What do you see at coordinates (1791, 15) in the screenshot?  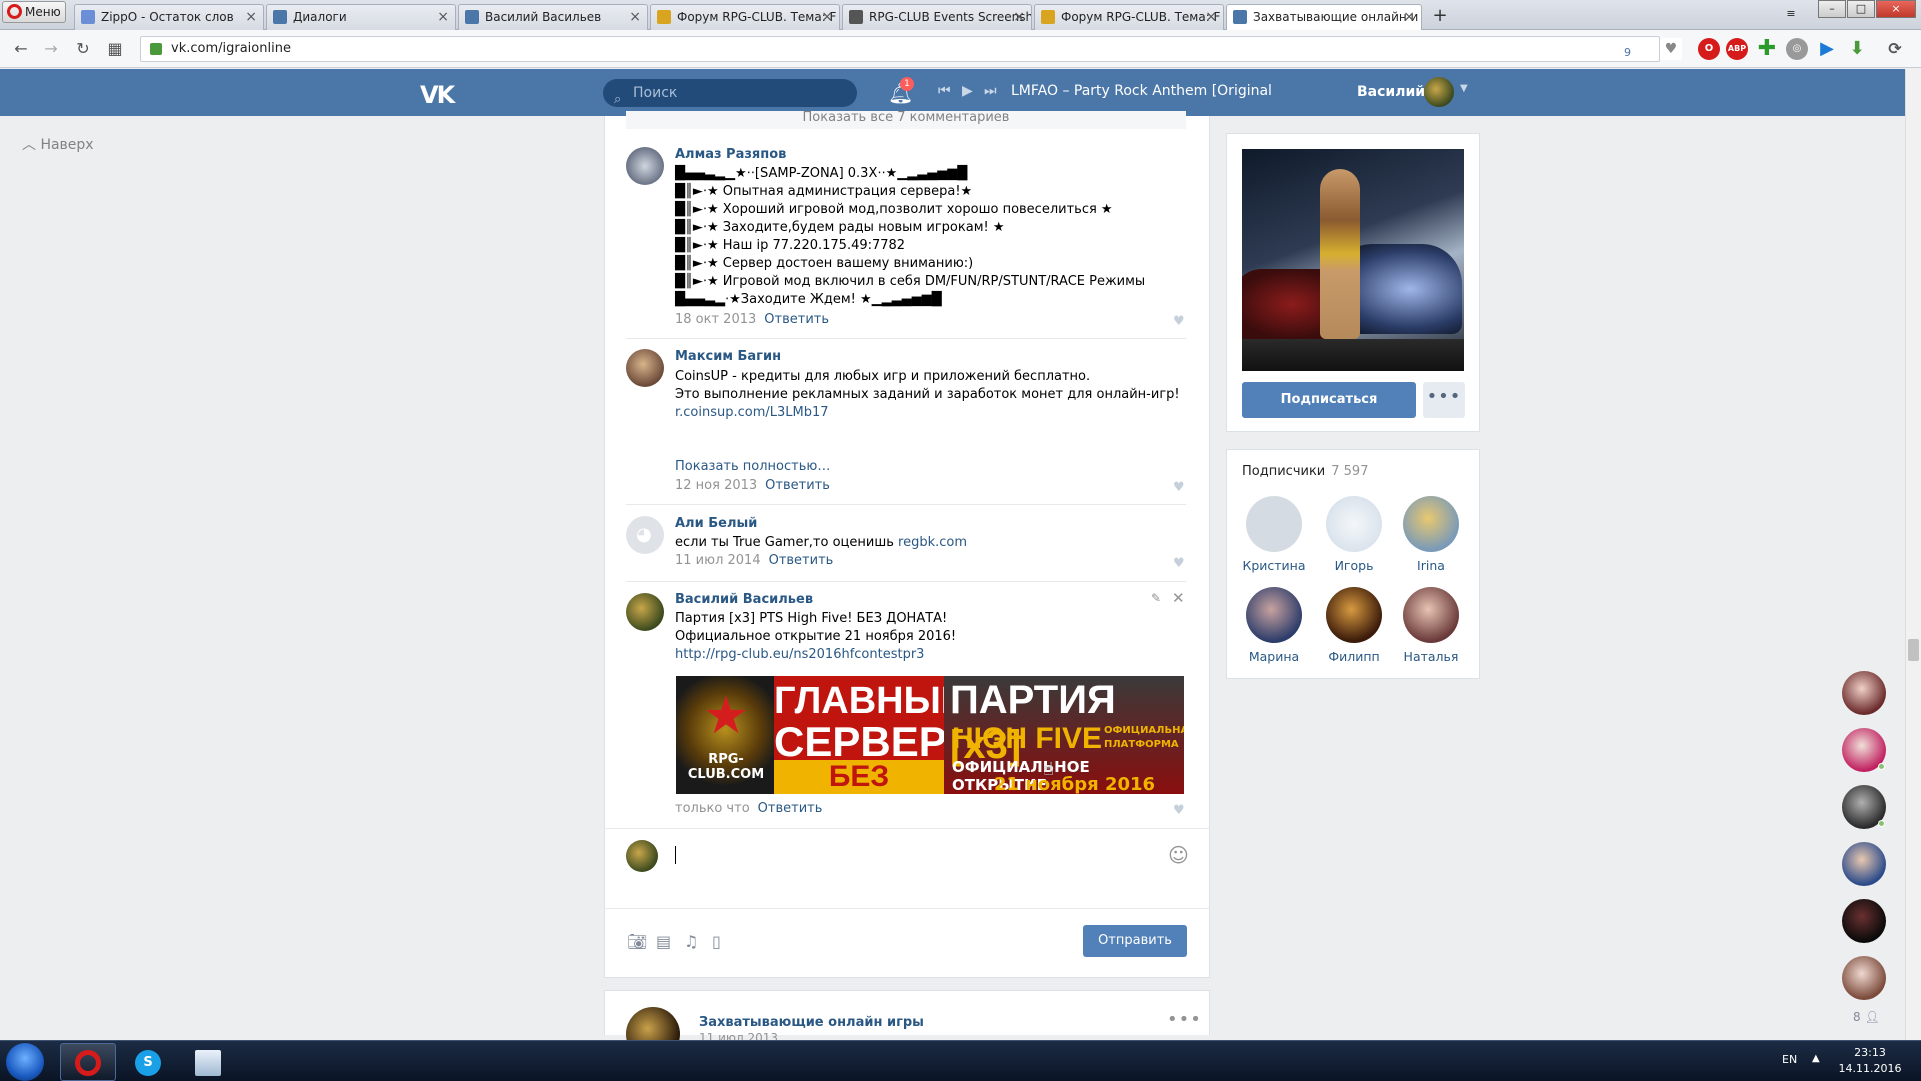 I see `tab-menu-icon: ≡` at bounding box center [1791, 15].